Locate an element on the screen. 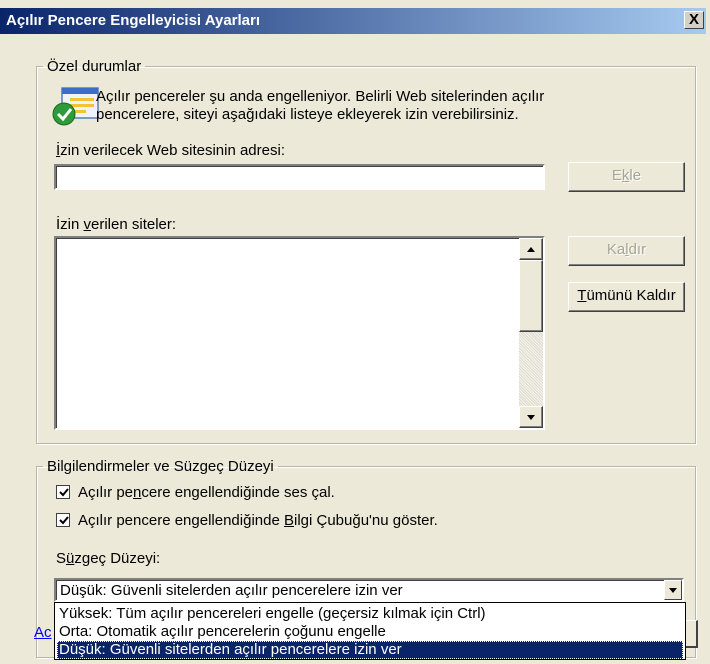  scroll-down-icon is located at coordinates (531, 417).